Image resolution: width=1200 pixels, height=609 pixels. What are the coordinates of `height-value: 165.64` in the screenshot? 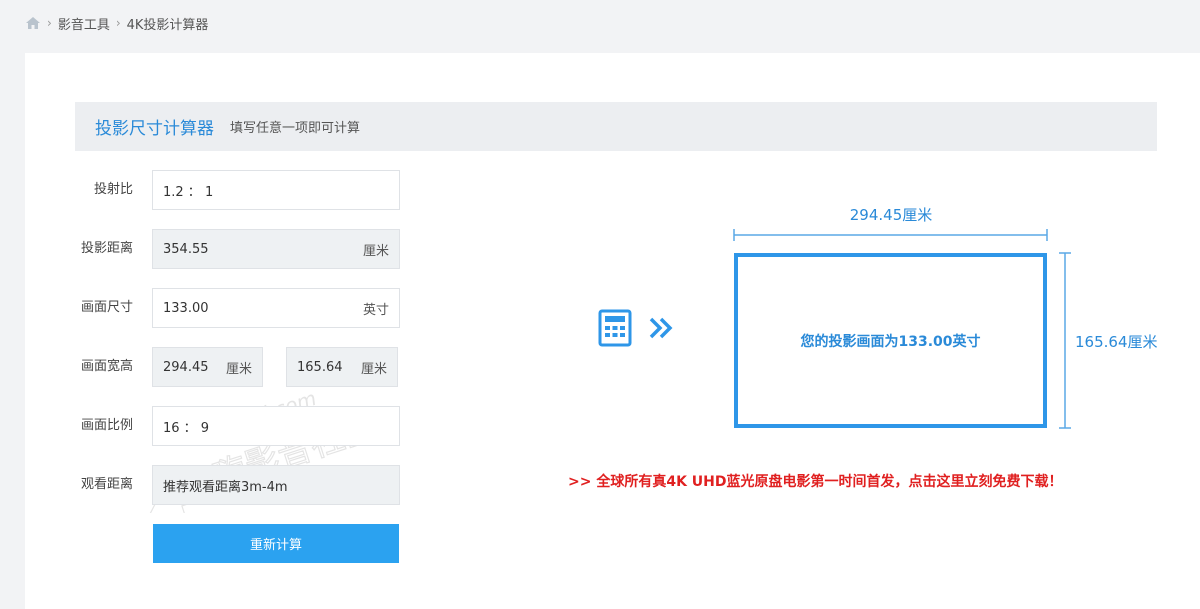 It's located at (320, 367).